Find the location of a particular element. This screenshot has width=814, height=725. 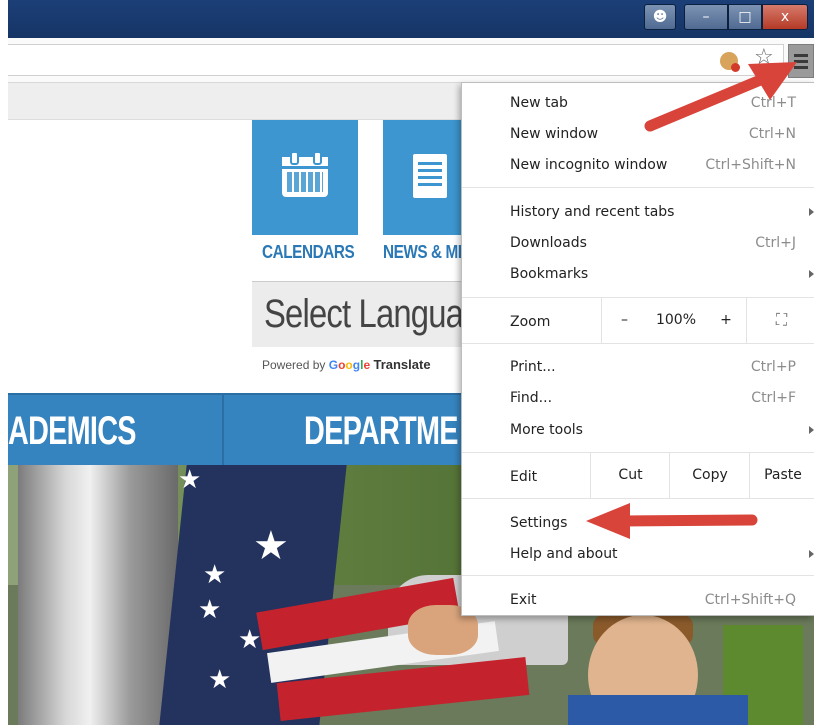

arrow-to-menu-icon is located at coordinates (720, 97).